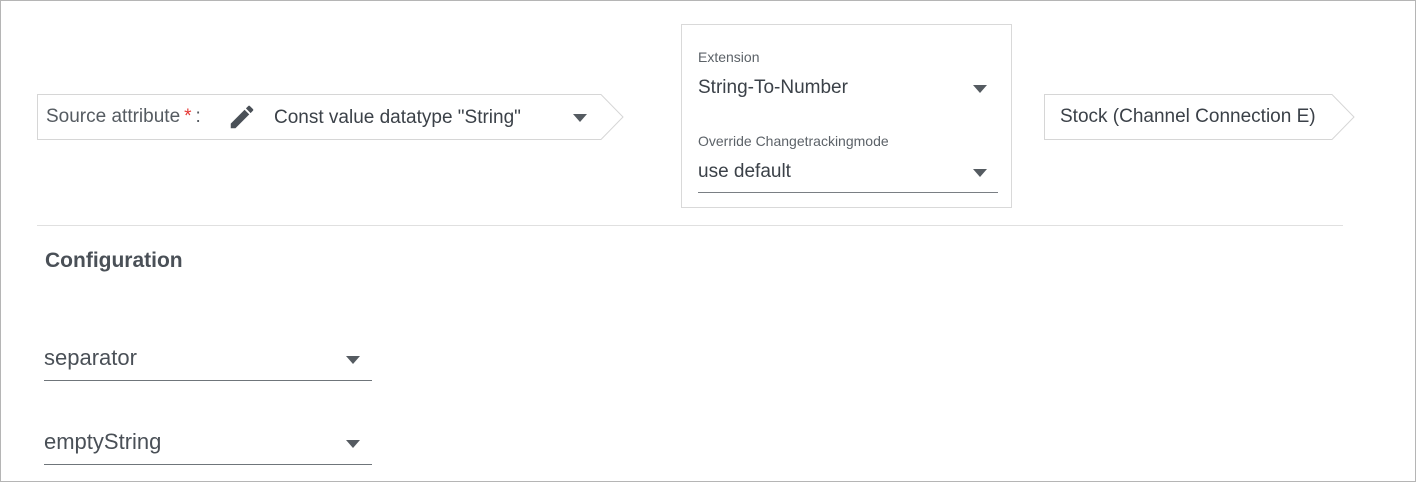 This screenshot has width=1416, height=482. What do you see at coordinates (353, 444) in the screenshot?
I see `empty-string-dropdown-caret-icon` at bounding box center [353, 444].